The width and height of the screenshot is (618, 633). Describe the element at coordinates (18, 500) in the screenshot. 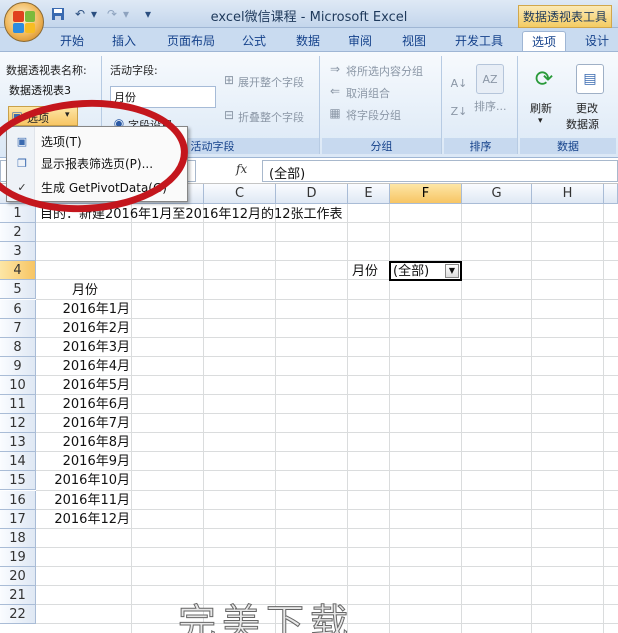

I see `row-header-16: 16` at that location.